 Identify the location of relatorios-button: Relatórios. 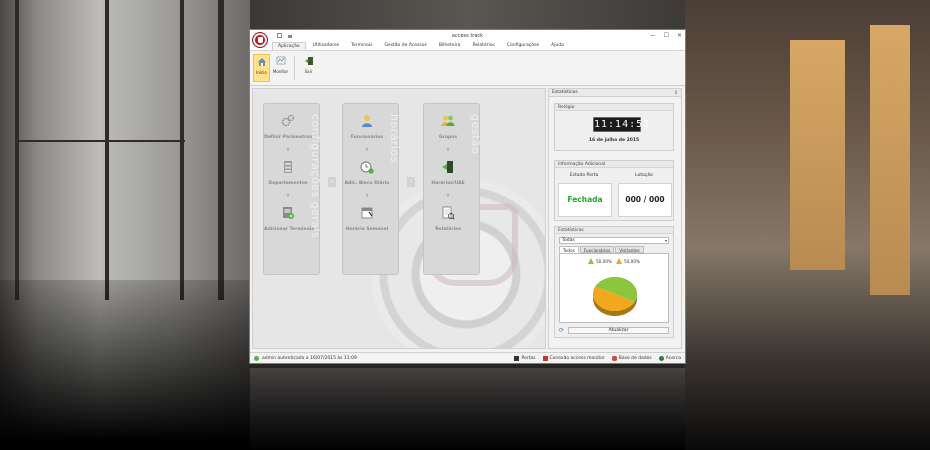
(448, 219).